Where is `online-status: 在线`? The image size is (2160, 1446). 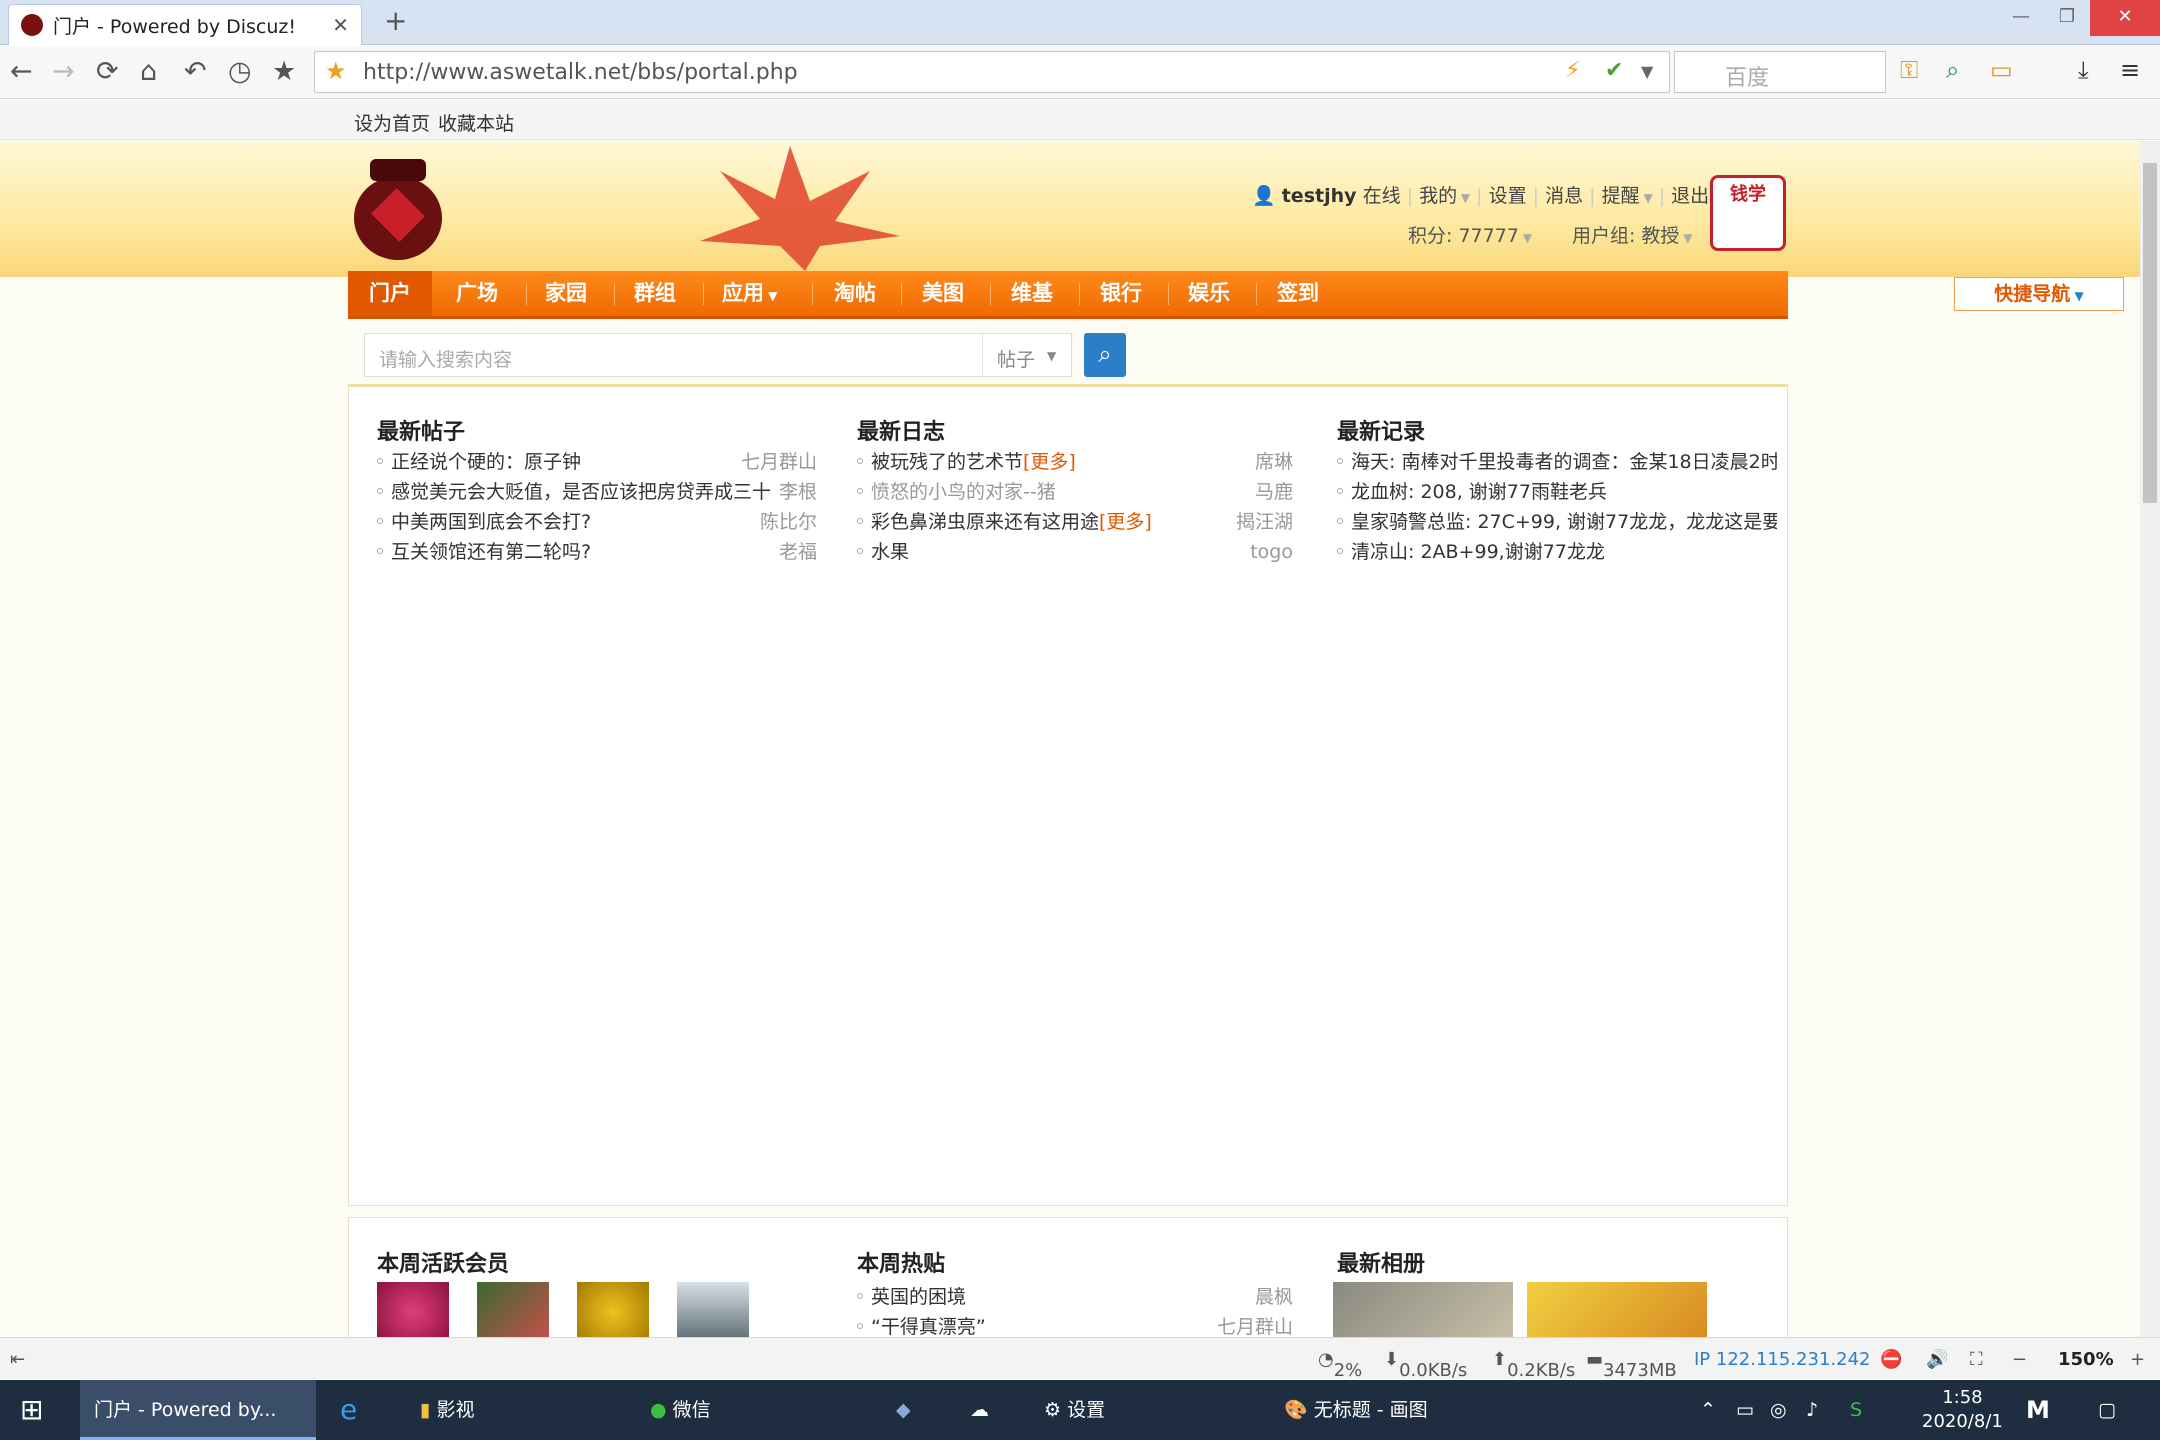 online-status: 在线 is located at coordinates (1382, 196).